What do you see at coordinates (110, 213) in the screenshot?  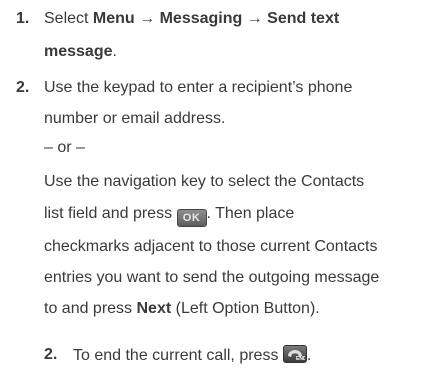 I see `step-text-part: list field and press` at bounding box center [110, 213].